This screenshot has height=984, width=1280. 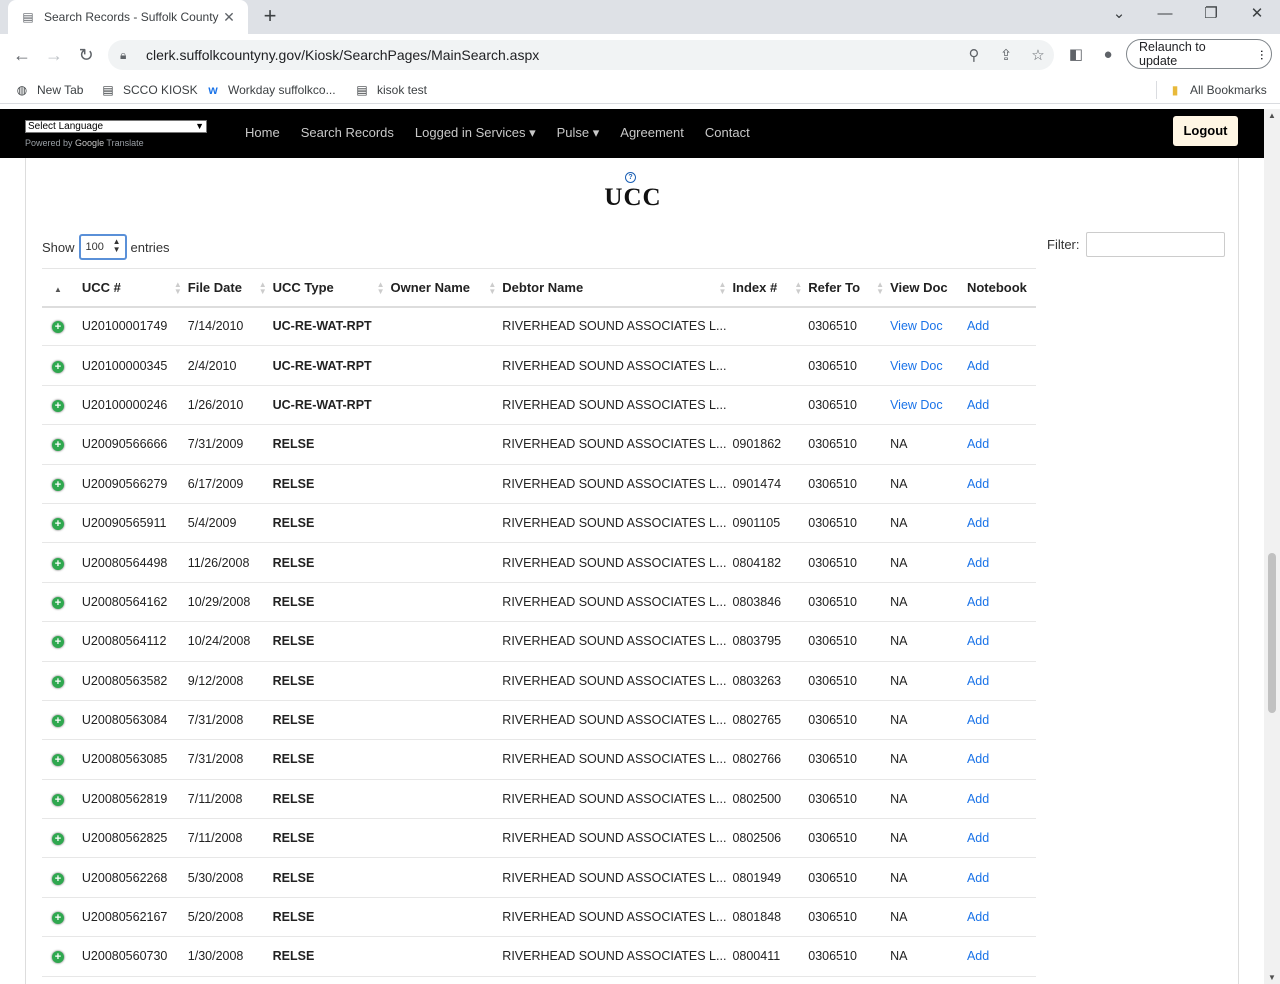 I want to click on minimize-button: —, so click(x=1165, y=15).